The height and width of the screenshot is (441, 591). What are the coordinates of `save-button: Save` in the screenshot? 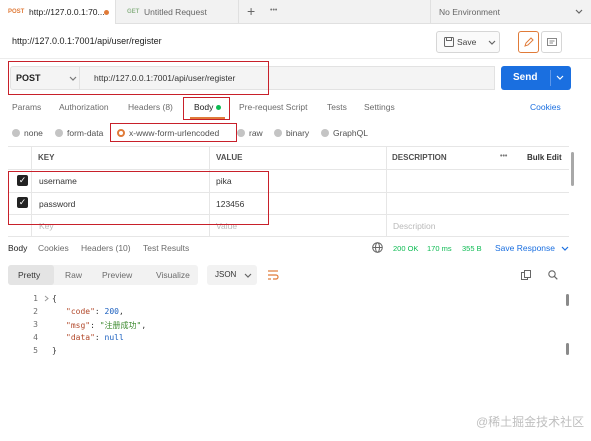 It's located at (468, 42).